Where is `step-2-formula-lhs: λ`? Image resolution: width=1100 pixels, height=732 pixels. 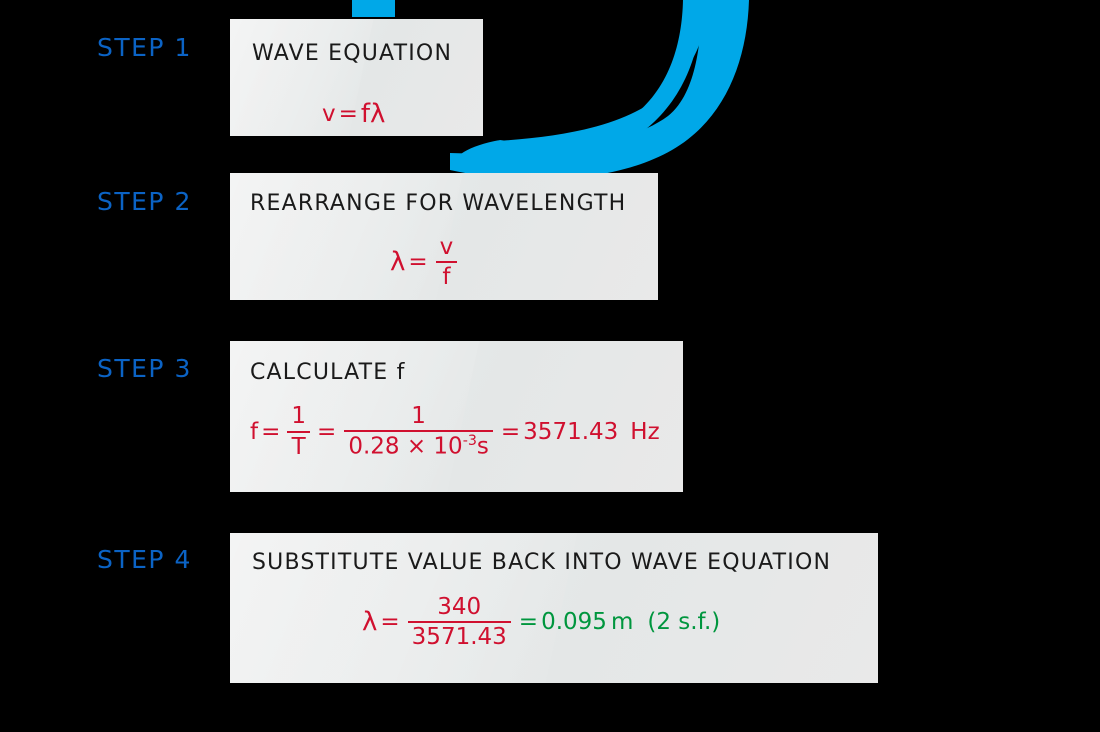 step-2-formula-lhs: λ is located at coordinates (398, 262).